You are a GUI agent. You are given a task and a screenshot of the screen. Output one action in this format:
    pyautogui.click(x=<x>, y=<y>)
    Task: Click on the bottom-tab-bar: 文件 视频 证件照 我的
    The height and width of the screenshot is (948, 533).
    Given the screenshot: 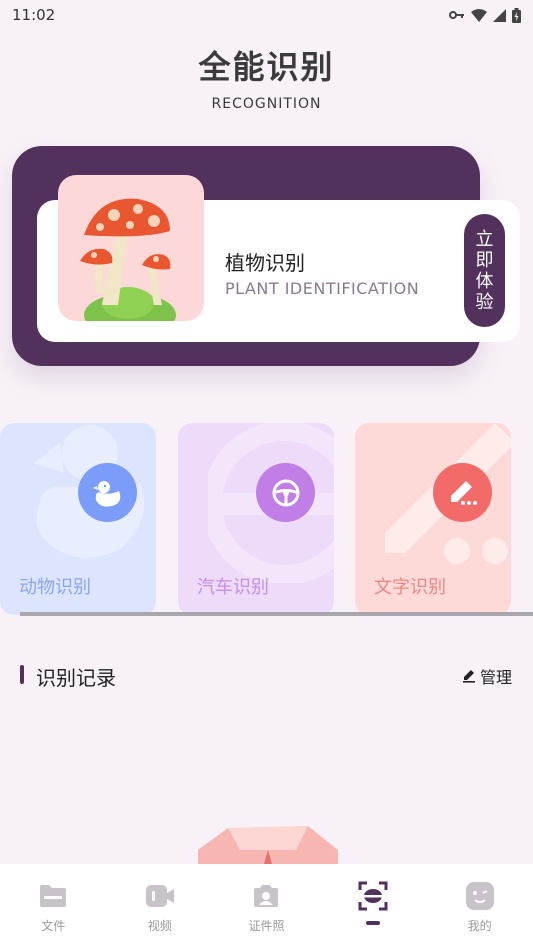 What is the action you would take?
    pyautogui.click(x=266, y=906)
    